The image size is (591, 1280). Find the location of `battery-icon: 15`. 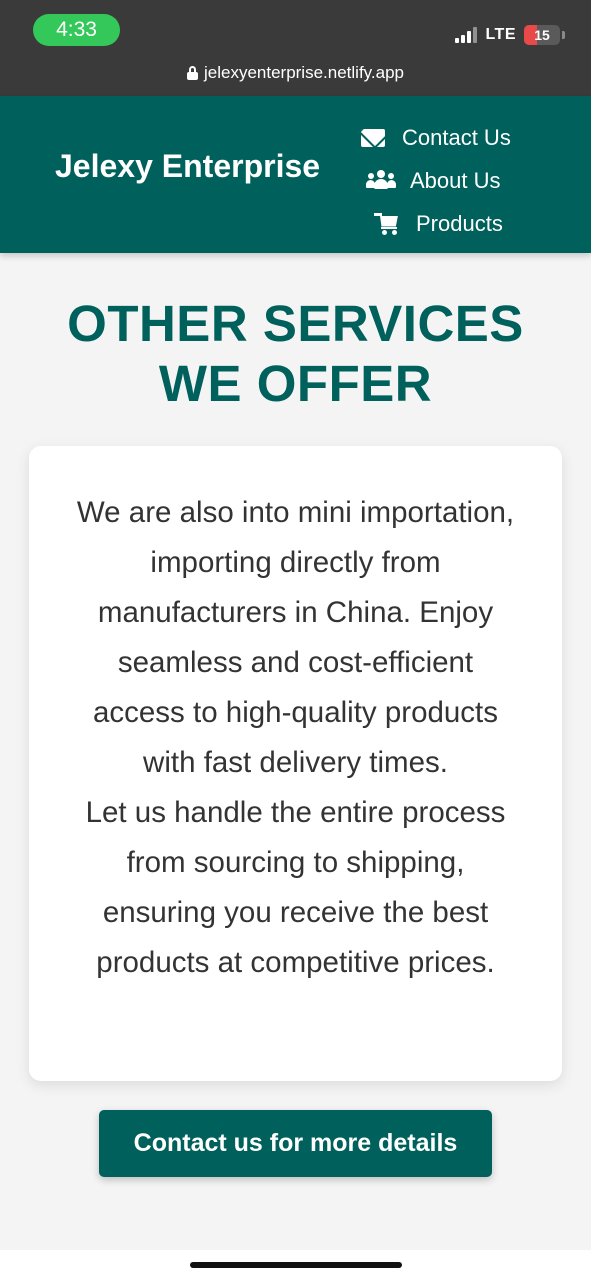

battery-icon: 15 is located at coordinates (542, 35).